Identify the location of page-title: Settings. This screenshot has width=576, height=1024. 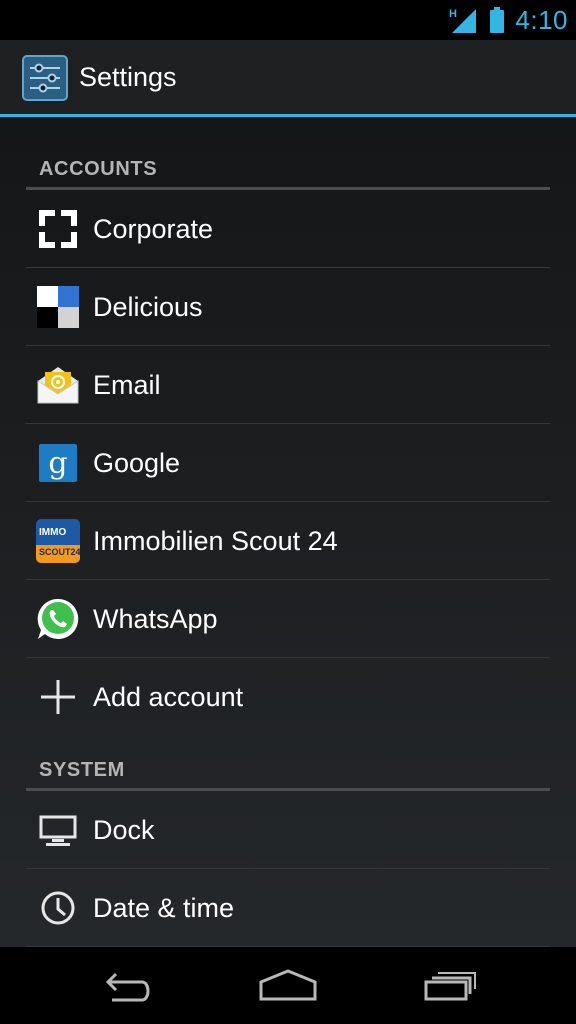
(128, 77).